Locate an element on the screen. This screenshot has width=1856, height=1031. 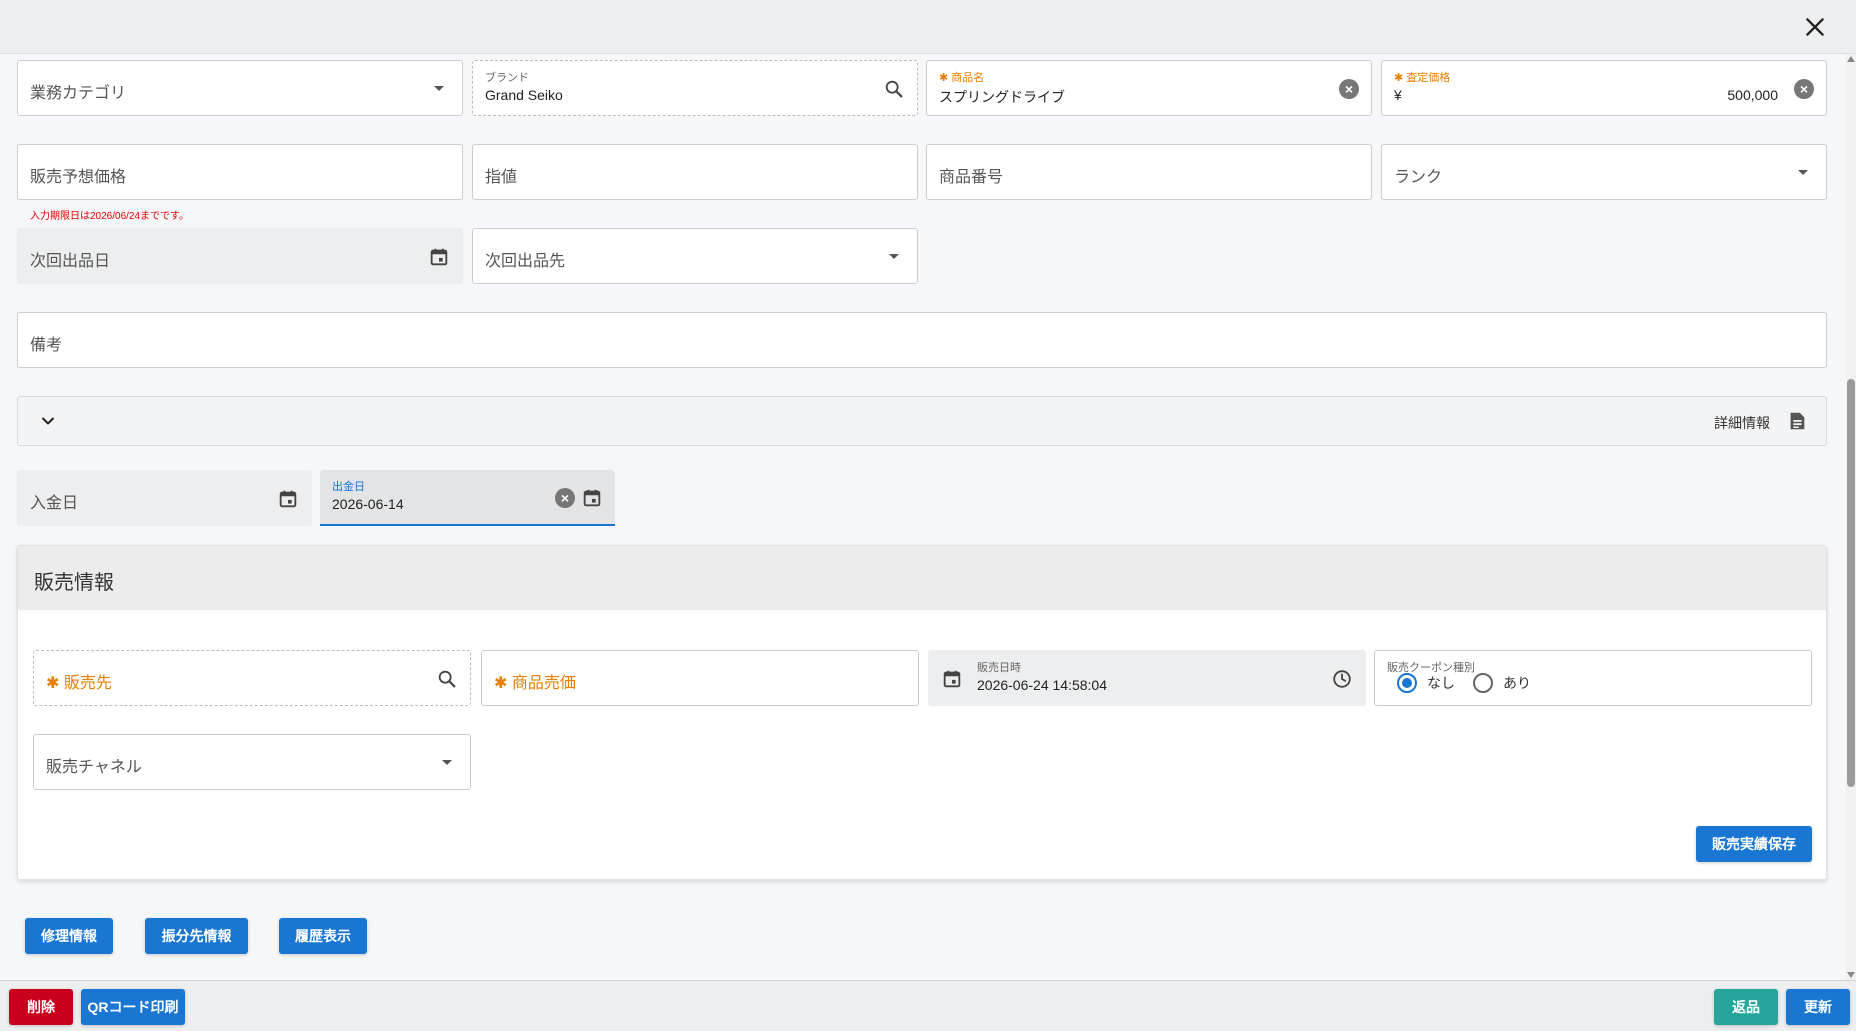
radio-selected-icon is located at coordinates (1407, 683).